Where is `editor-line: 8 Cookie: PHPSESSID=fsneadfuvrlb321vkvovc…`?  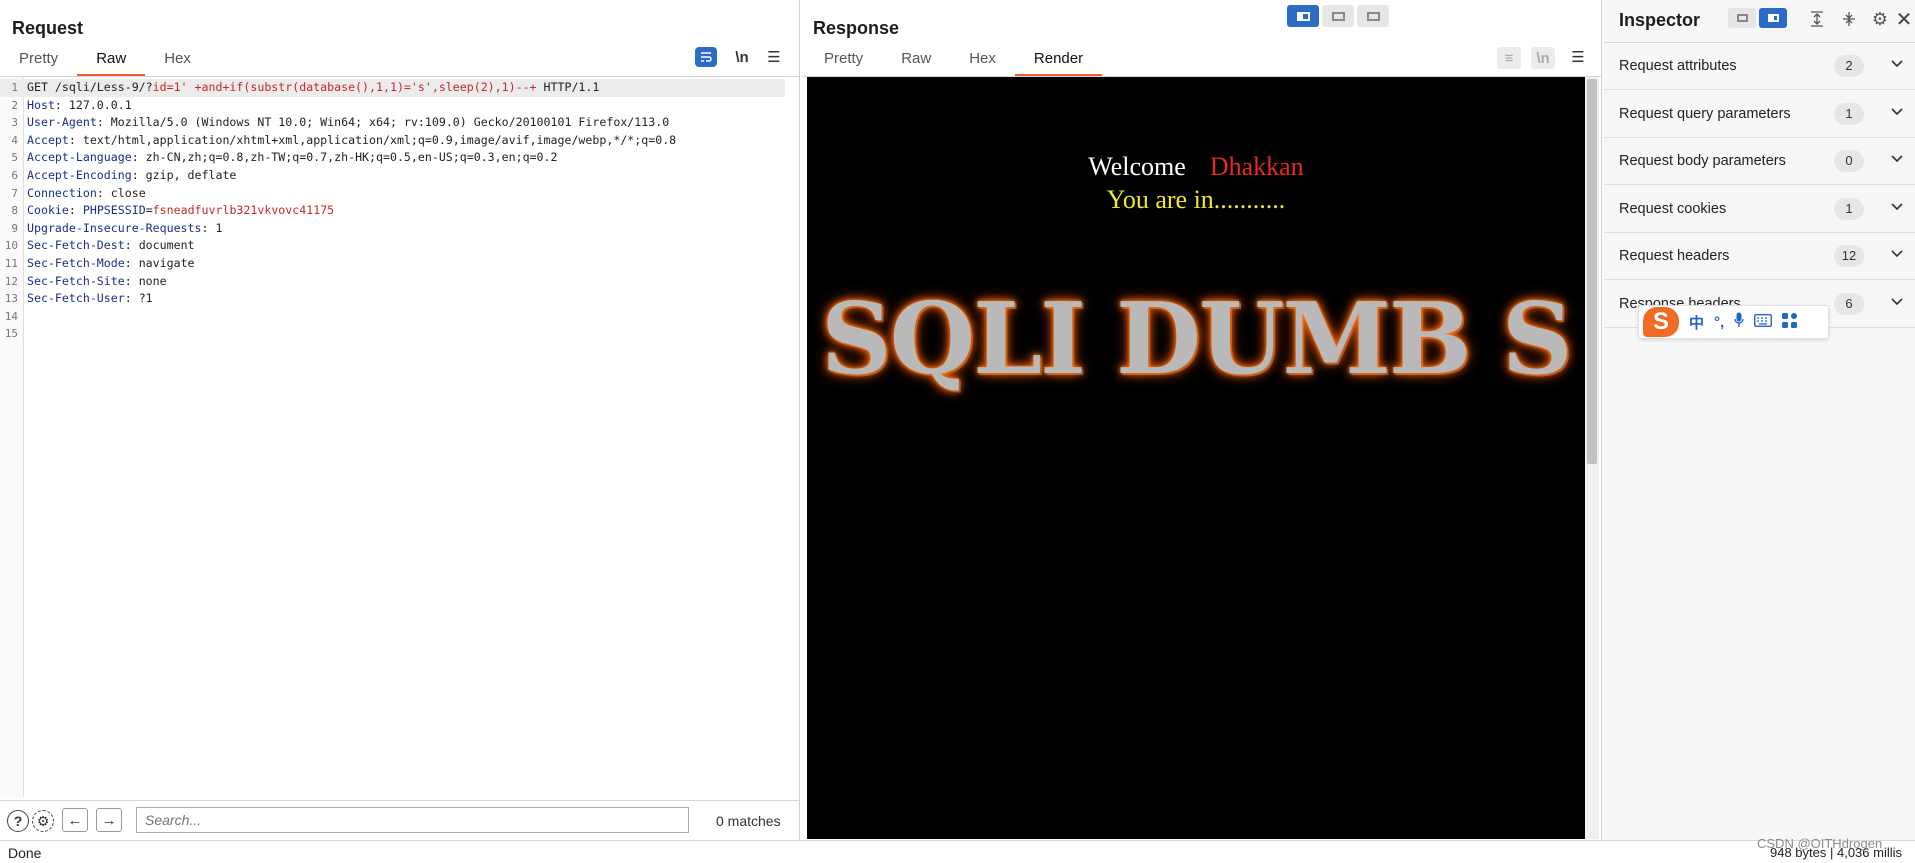 editor-line: 8 Cookie: PHPSESSID=fsneadfuvrlb321vkvovc… is located at coordinates (392, 211).